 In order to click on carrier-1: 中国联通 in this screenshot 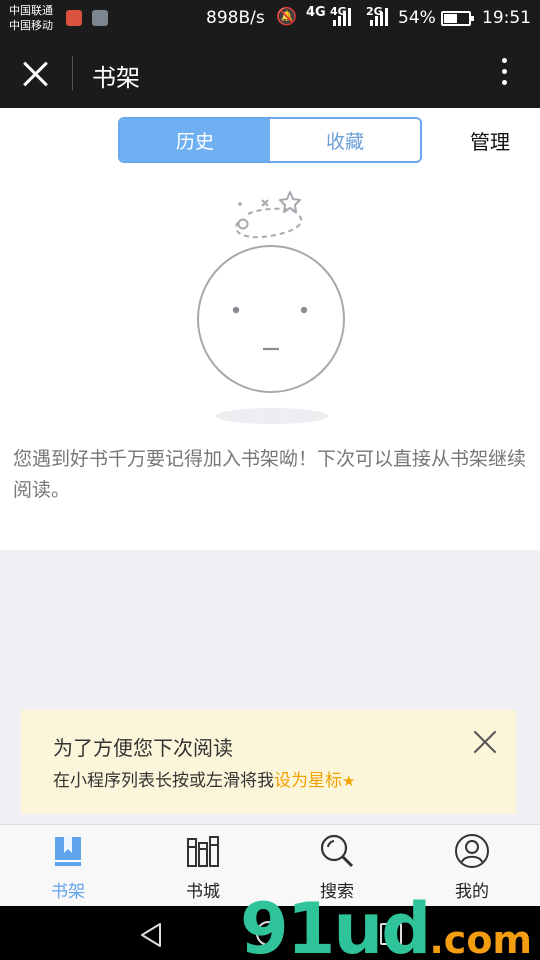, I will do `click(31, 10)`.